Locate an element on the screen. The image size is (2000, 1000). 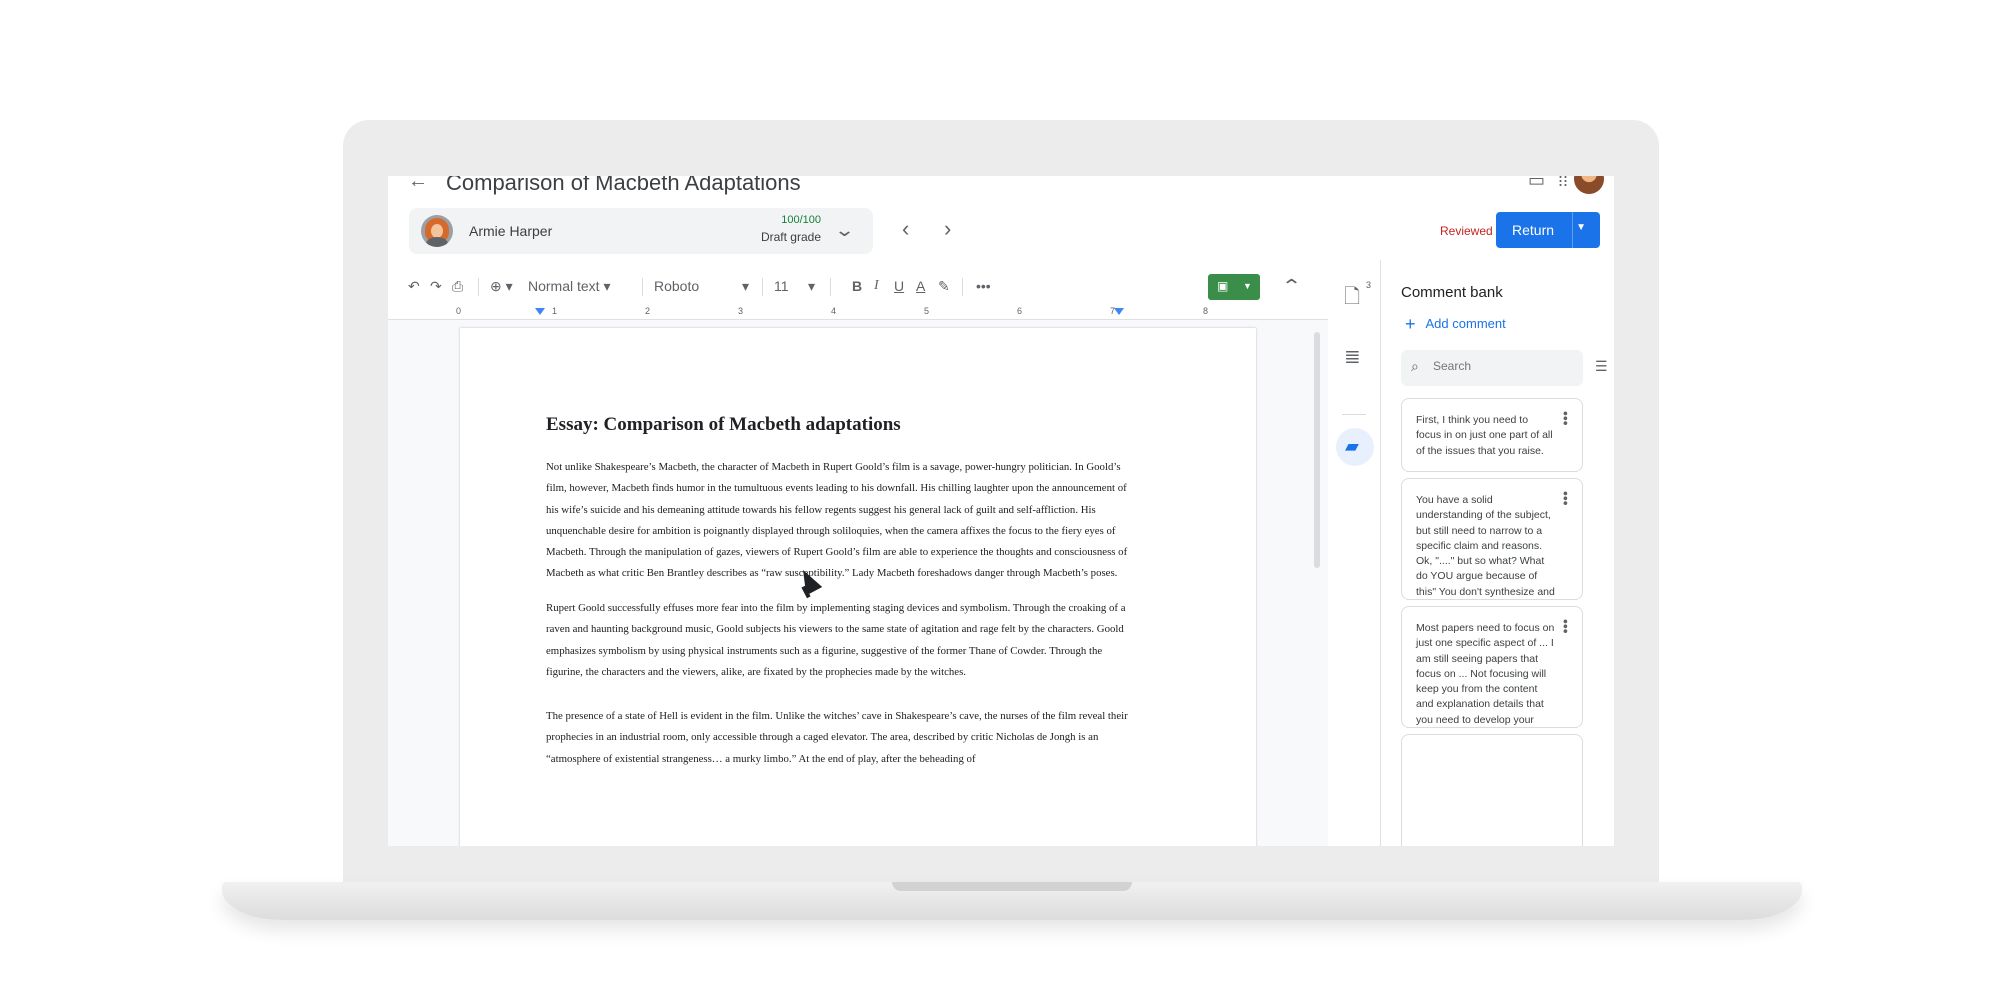
grading-tool-button: ▣ ▼ is located at coordinates (1234, 287).